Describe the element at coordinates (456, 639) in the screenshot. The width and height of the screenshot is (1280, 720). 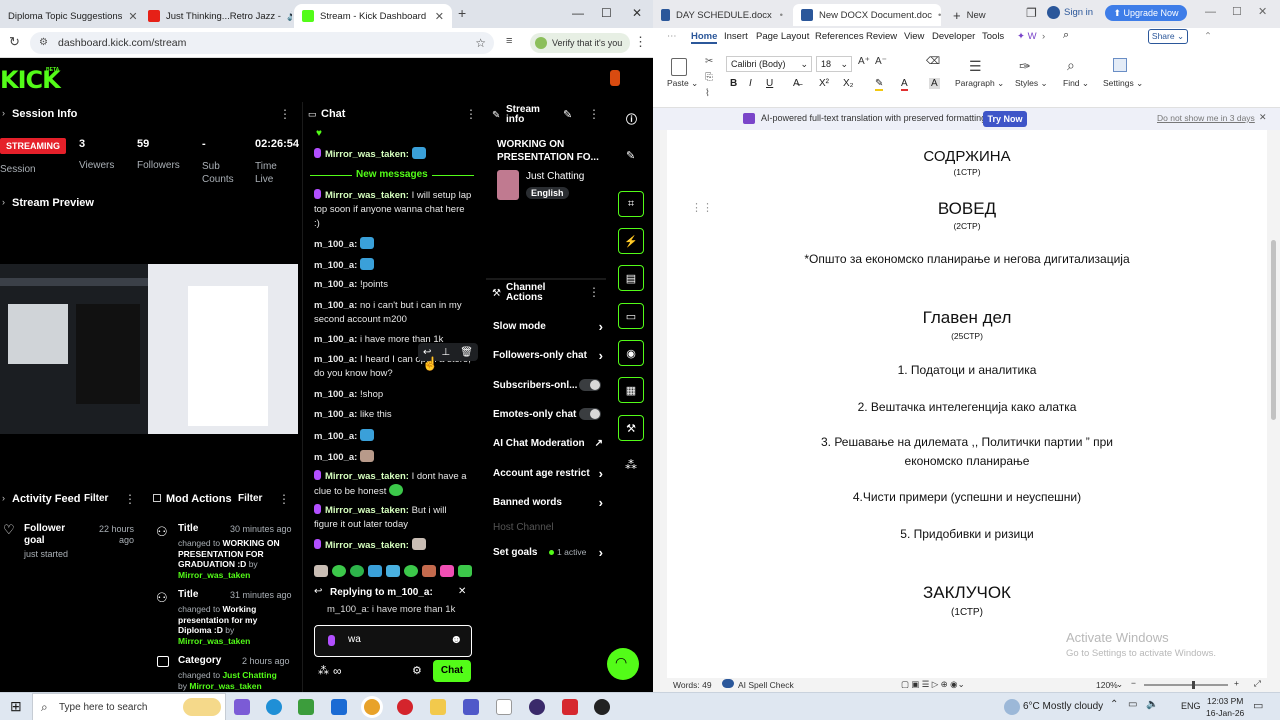
I see `emoji-icon: ☻` at that location.